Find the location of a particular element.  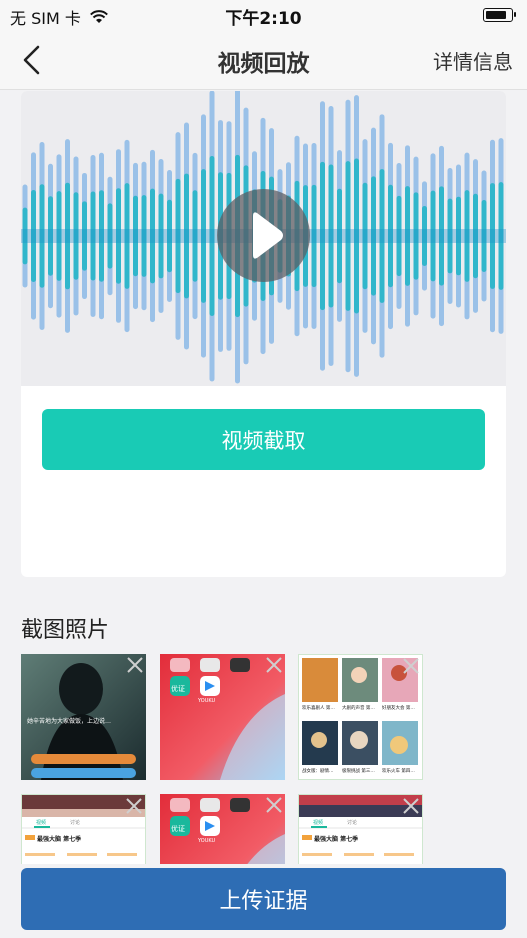

screenshot-thumb-6: 视频 讨论 最强大脑 第七季 is located at coordinates (360, 829).